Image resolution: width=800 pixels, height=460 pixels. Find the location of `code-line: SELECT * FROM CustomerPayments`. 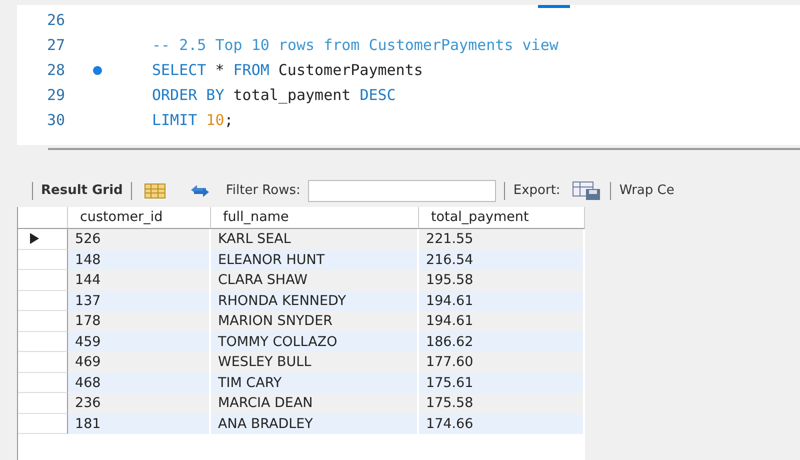

code-line: SELECT * FROM CustomerPayments is located at coordinates (287, 71).